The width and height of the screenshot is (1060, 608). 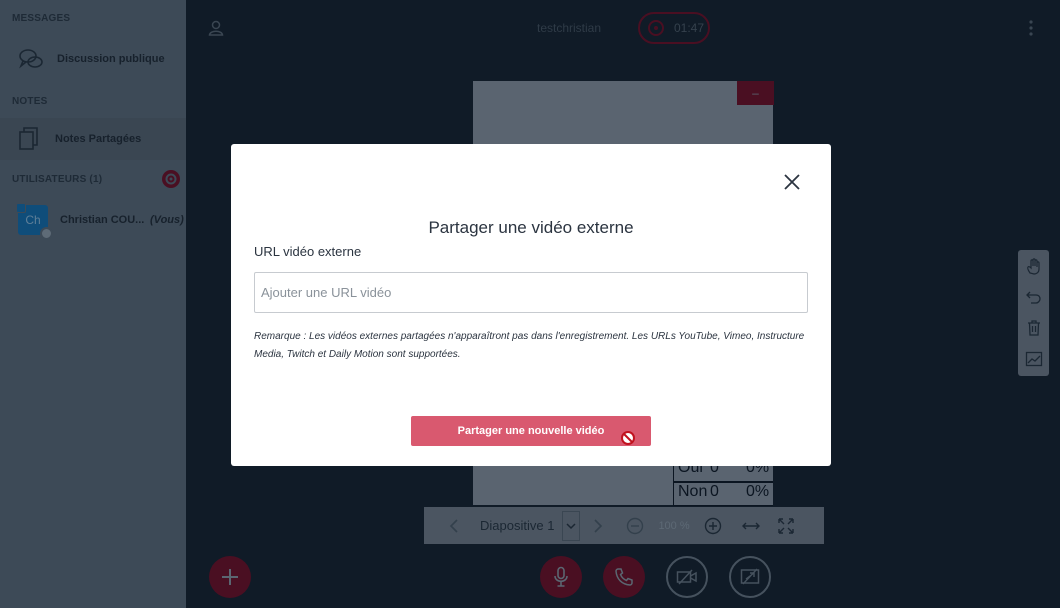 What do you see at coordinates (531, 292) in the screenshot?
I see `video-url-input` at bounding box center [531, 292].